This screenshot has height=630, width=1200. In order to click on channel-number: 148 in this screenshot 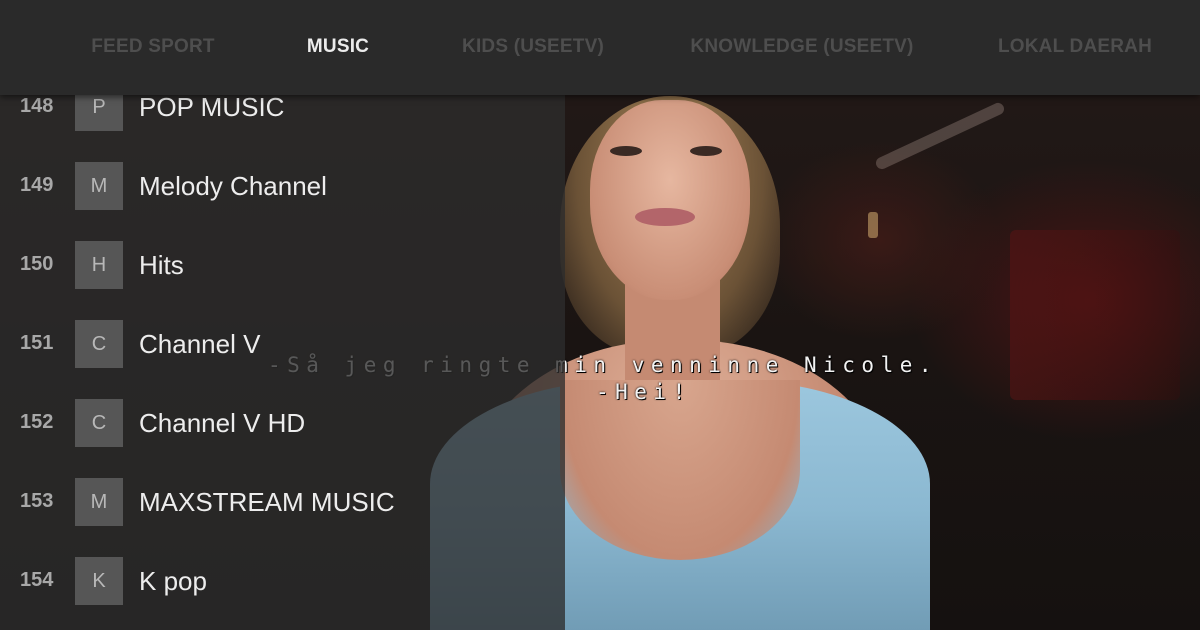, I will do `click(37, 106)`.